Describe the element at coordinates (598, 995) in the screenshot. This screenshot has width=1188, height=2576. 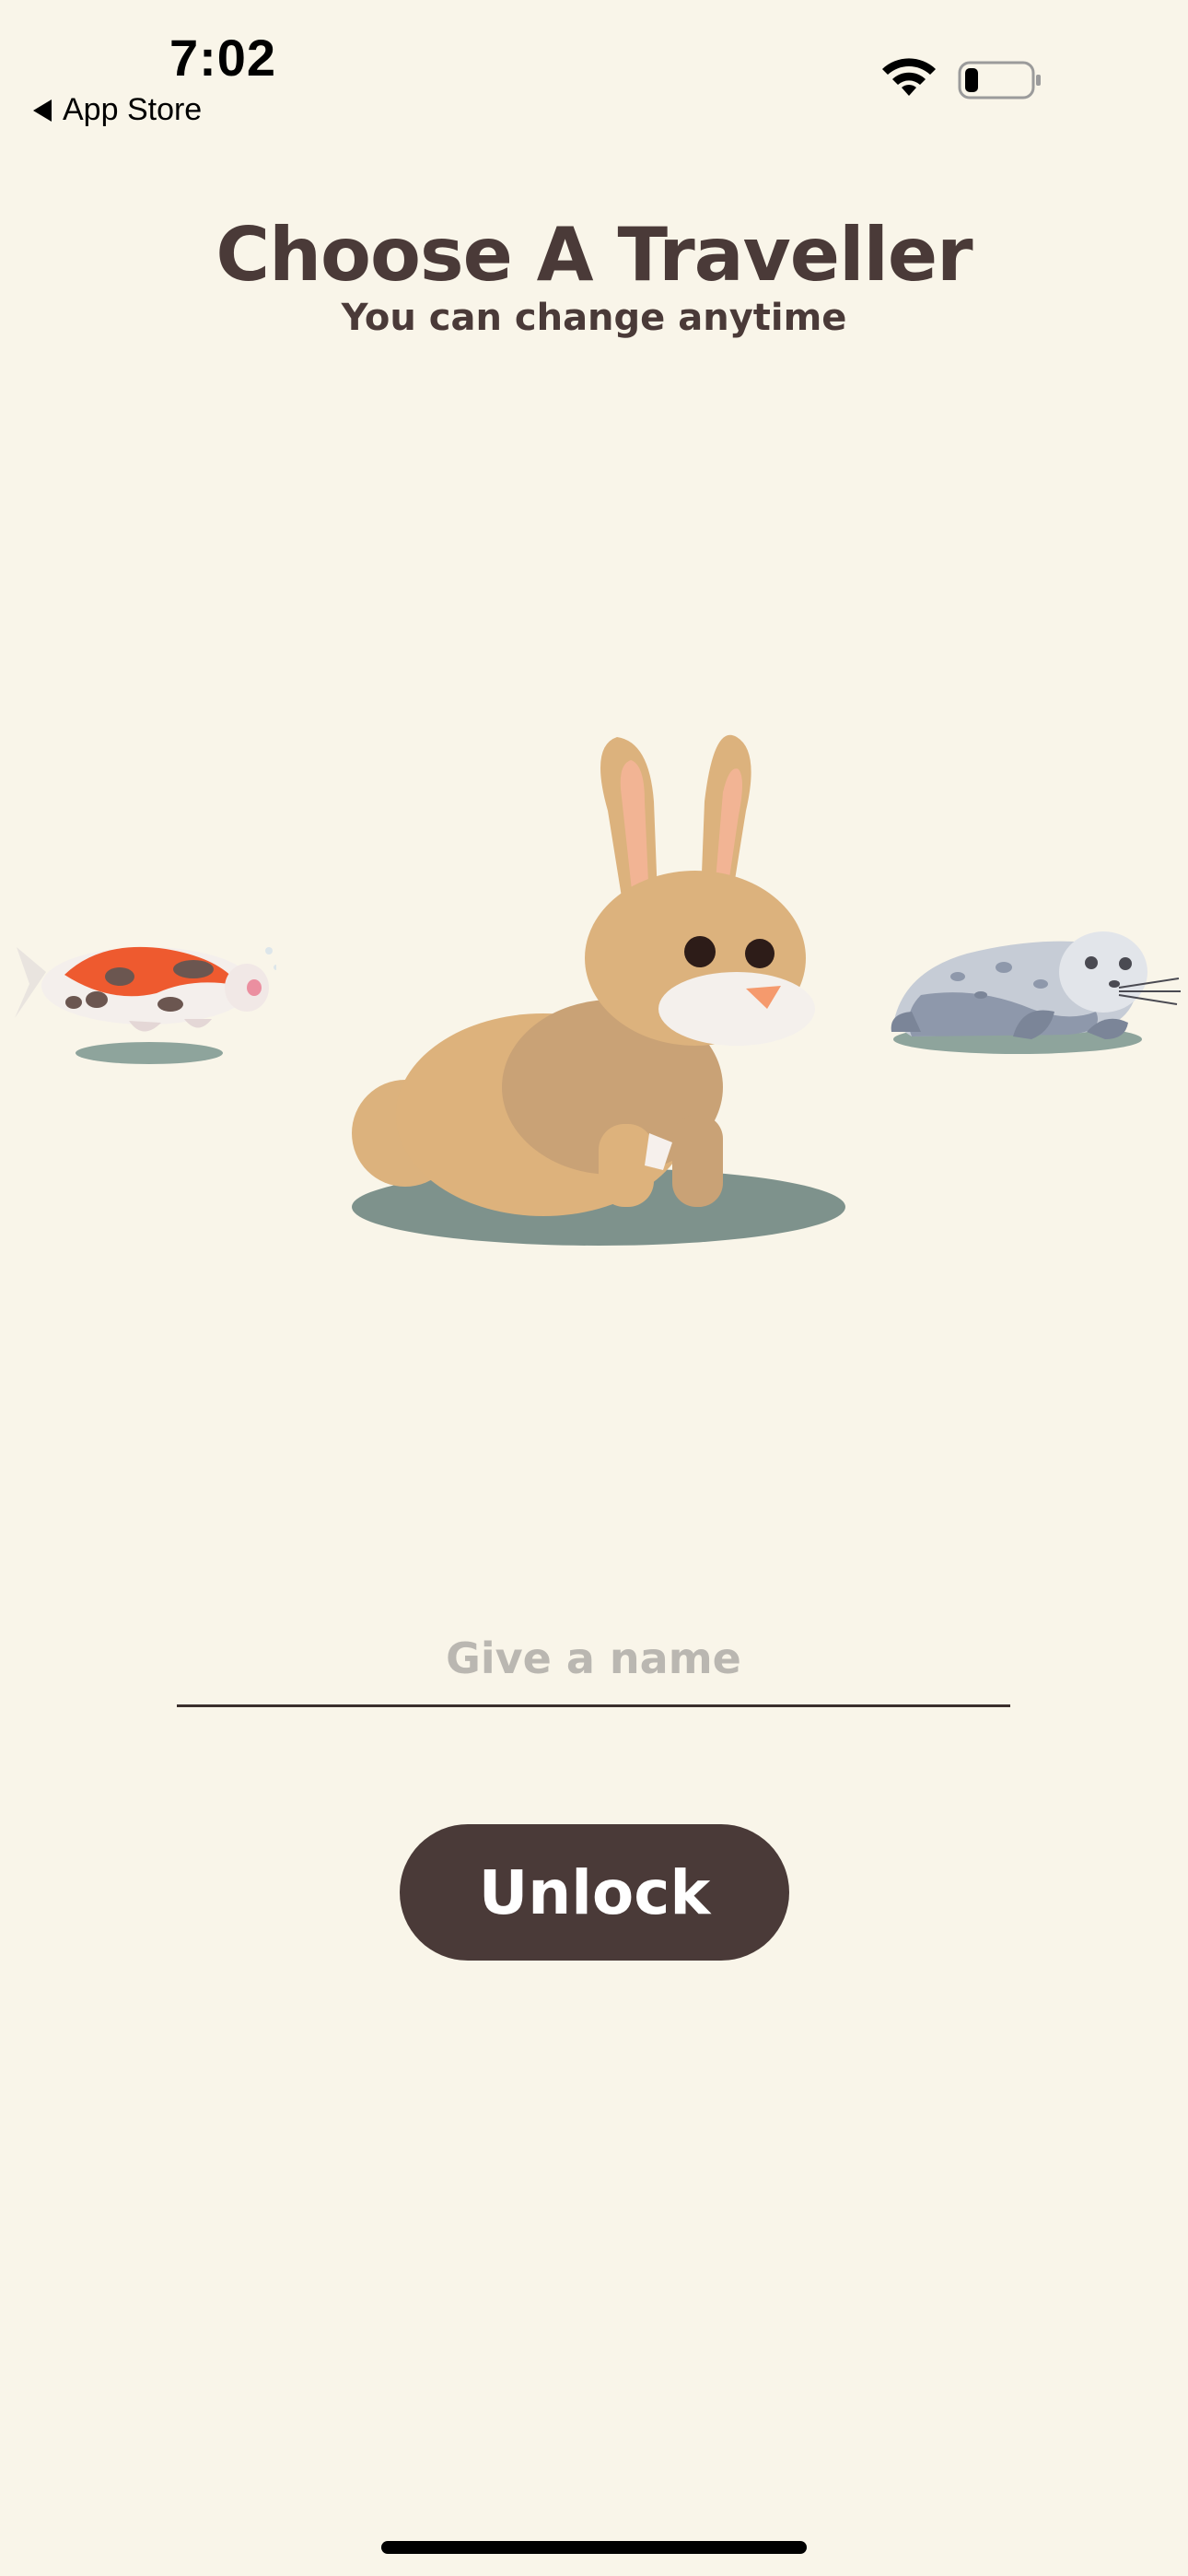
I see `rabbit-icon` at that location.